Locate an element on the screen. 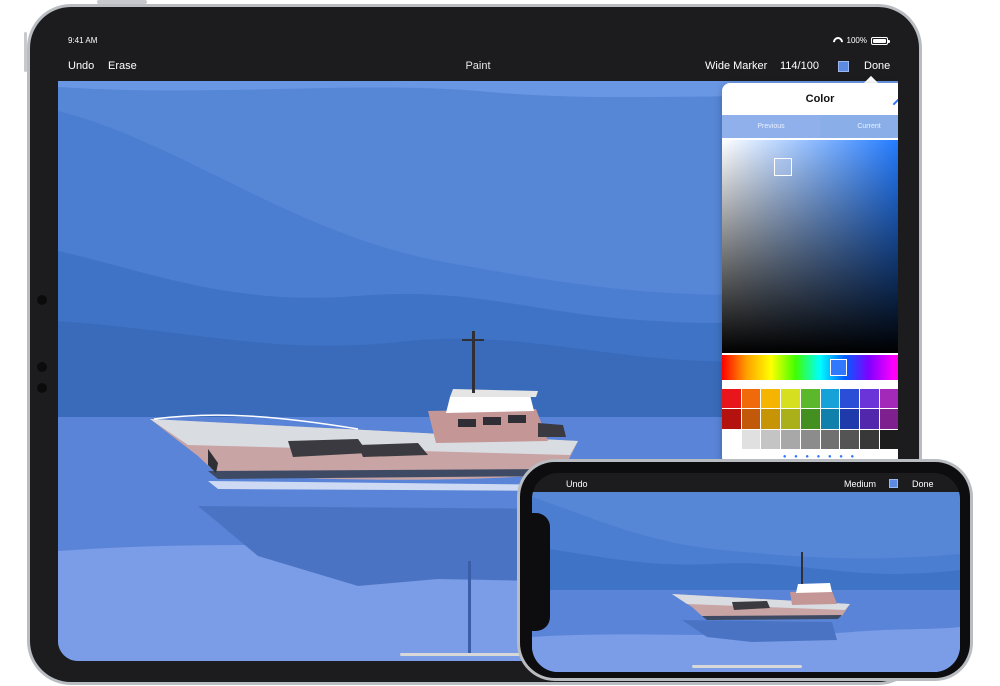 This screenshot has height=686, width=1000. status-right: 100% is located at coordinates (861, 40).